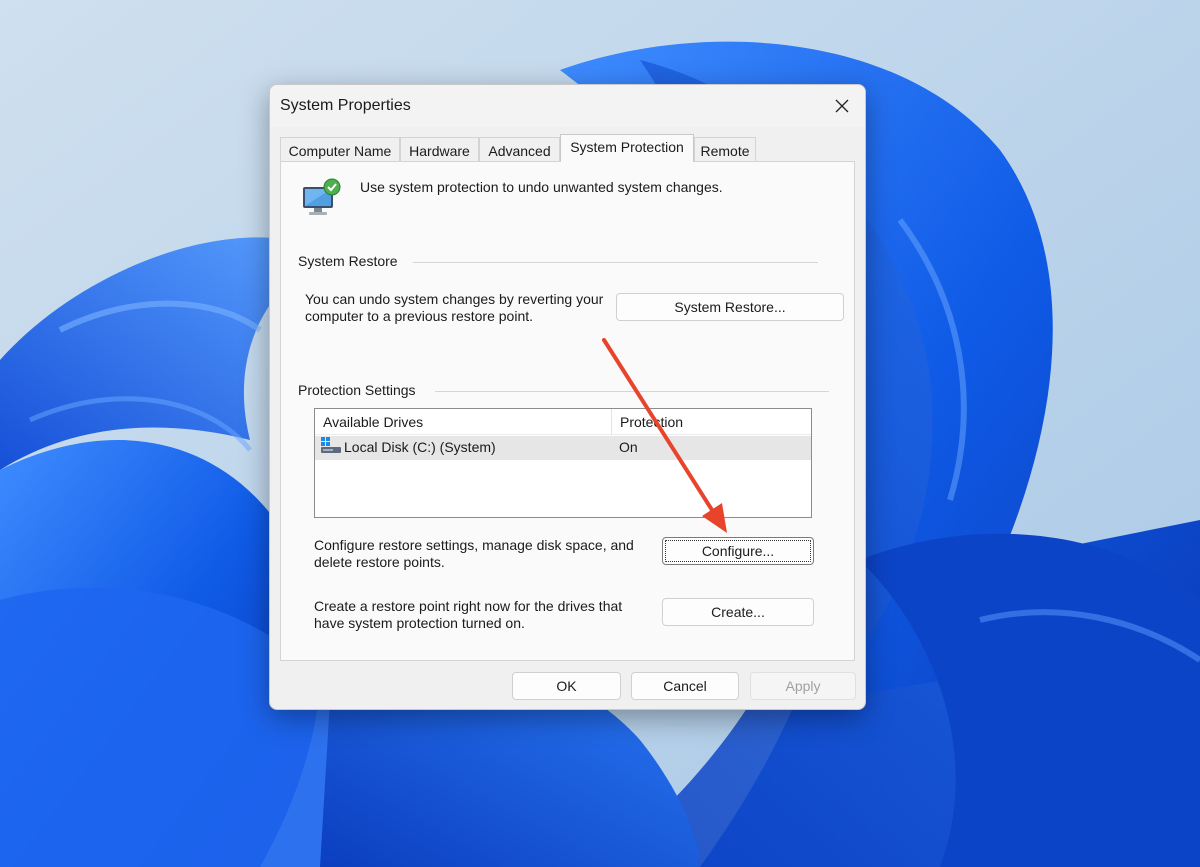 The height and width of the screenshot is (867, 1200). Describe the element at coordinates (322, 196) in the screenshot. I see `system-protection-icon` at that location.